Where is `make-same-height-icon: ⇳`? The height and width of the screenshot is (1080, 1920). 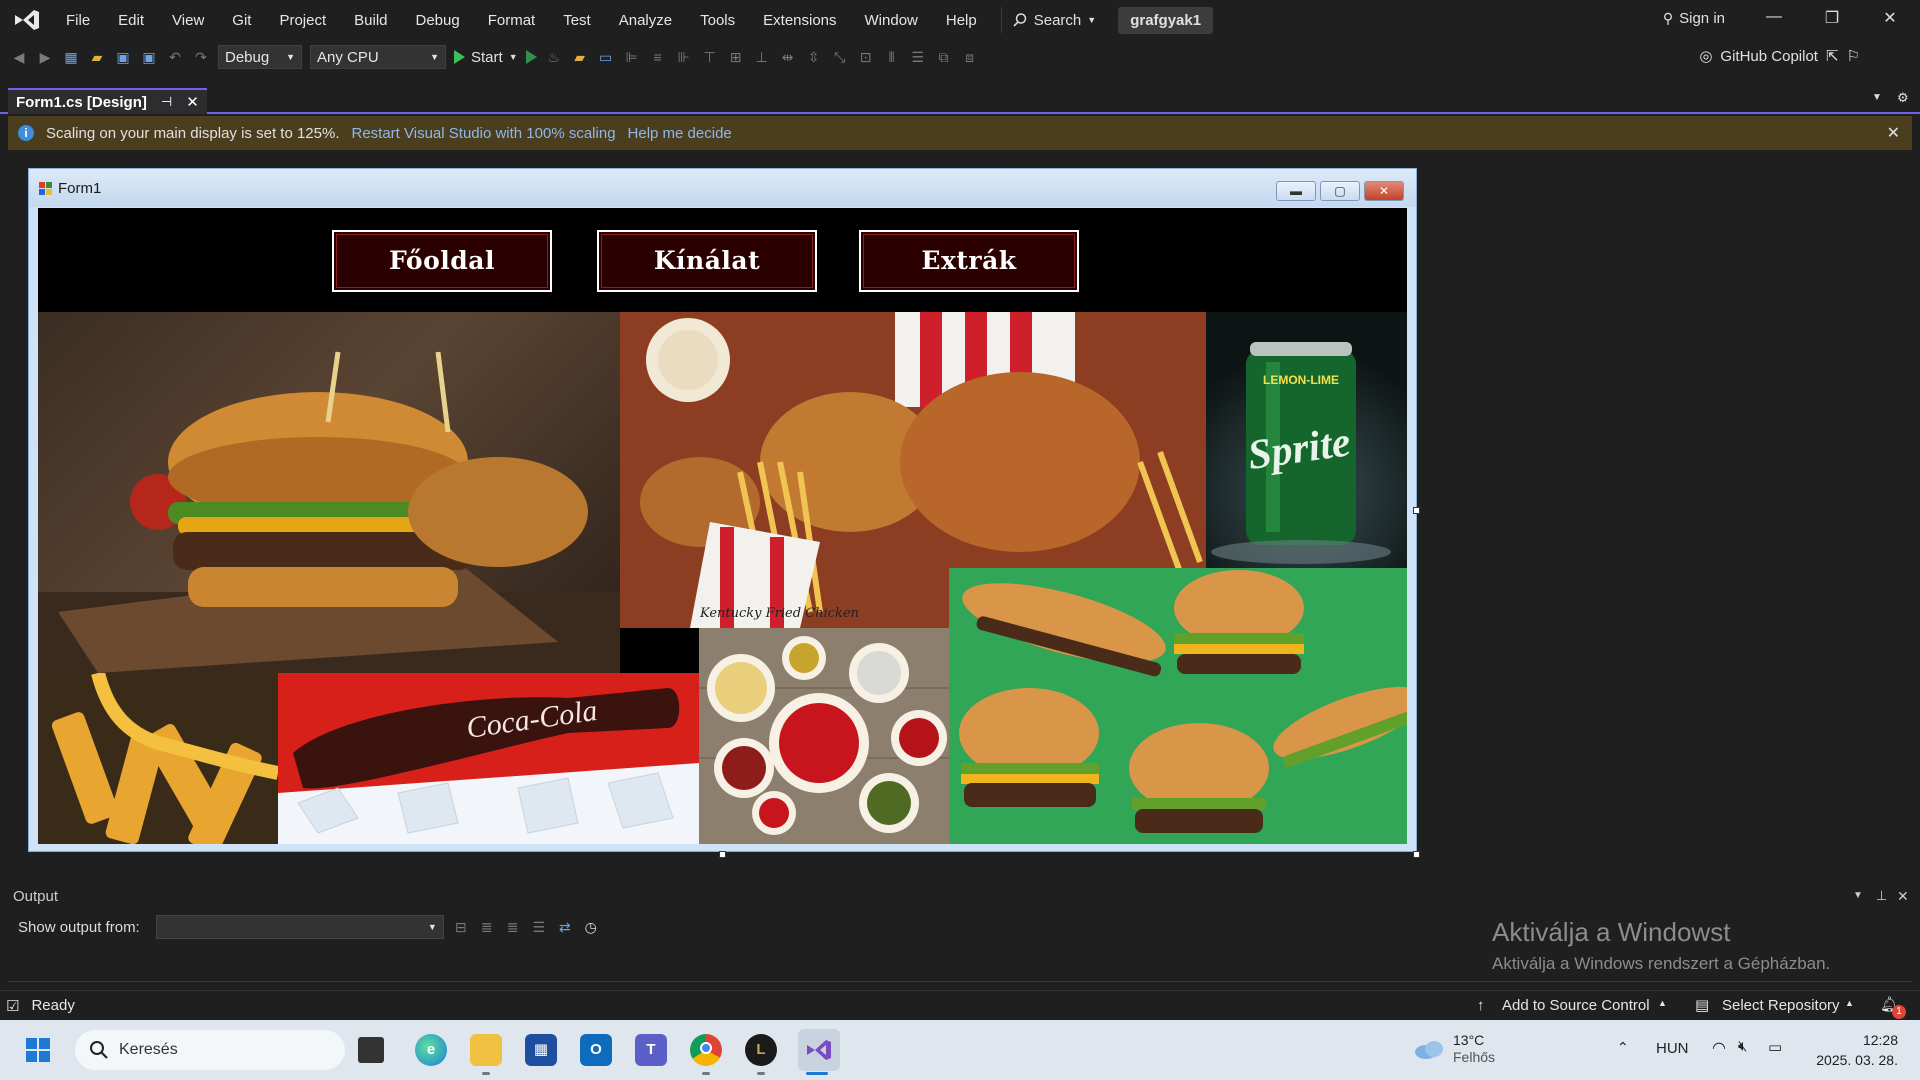
make-same-height-icon: ⇳ is located at coordinates (814, 57).